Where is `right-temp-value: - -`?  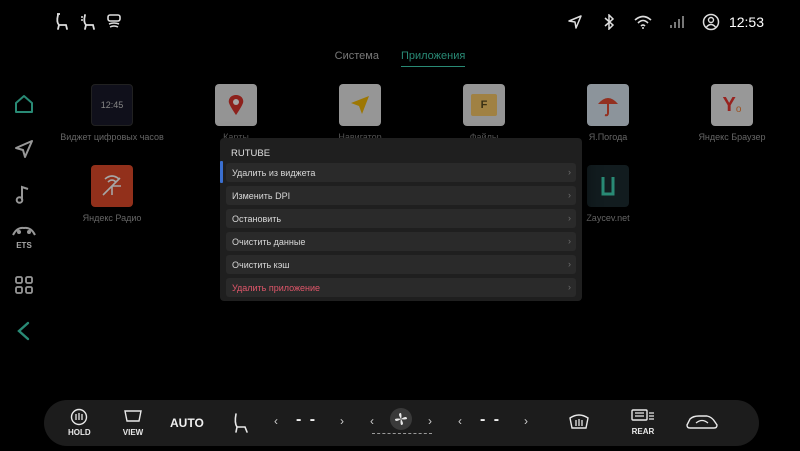 right-temp-value: - - is located at coordinates (491, 419).